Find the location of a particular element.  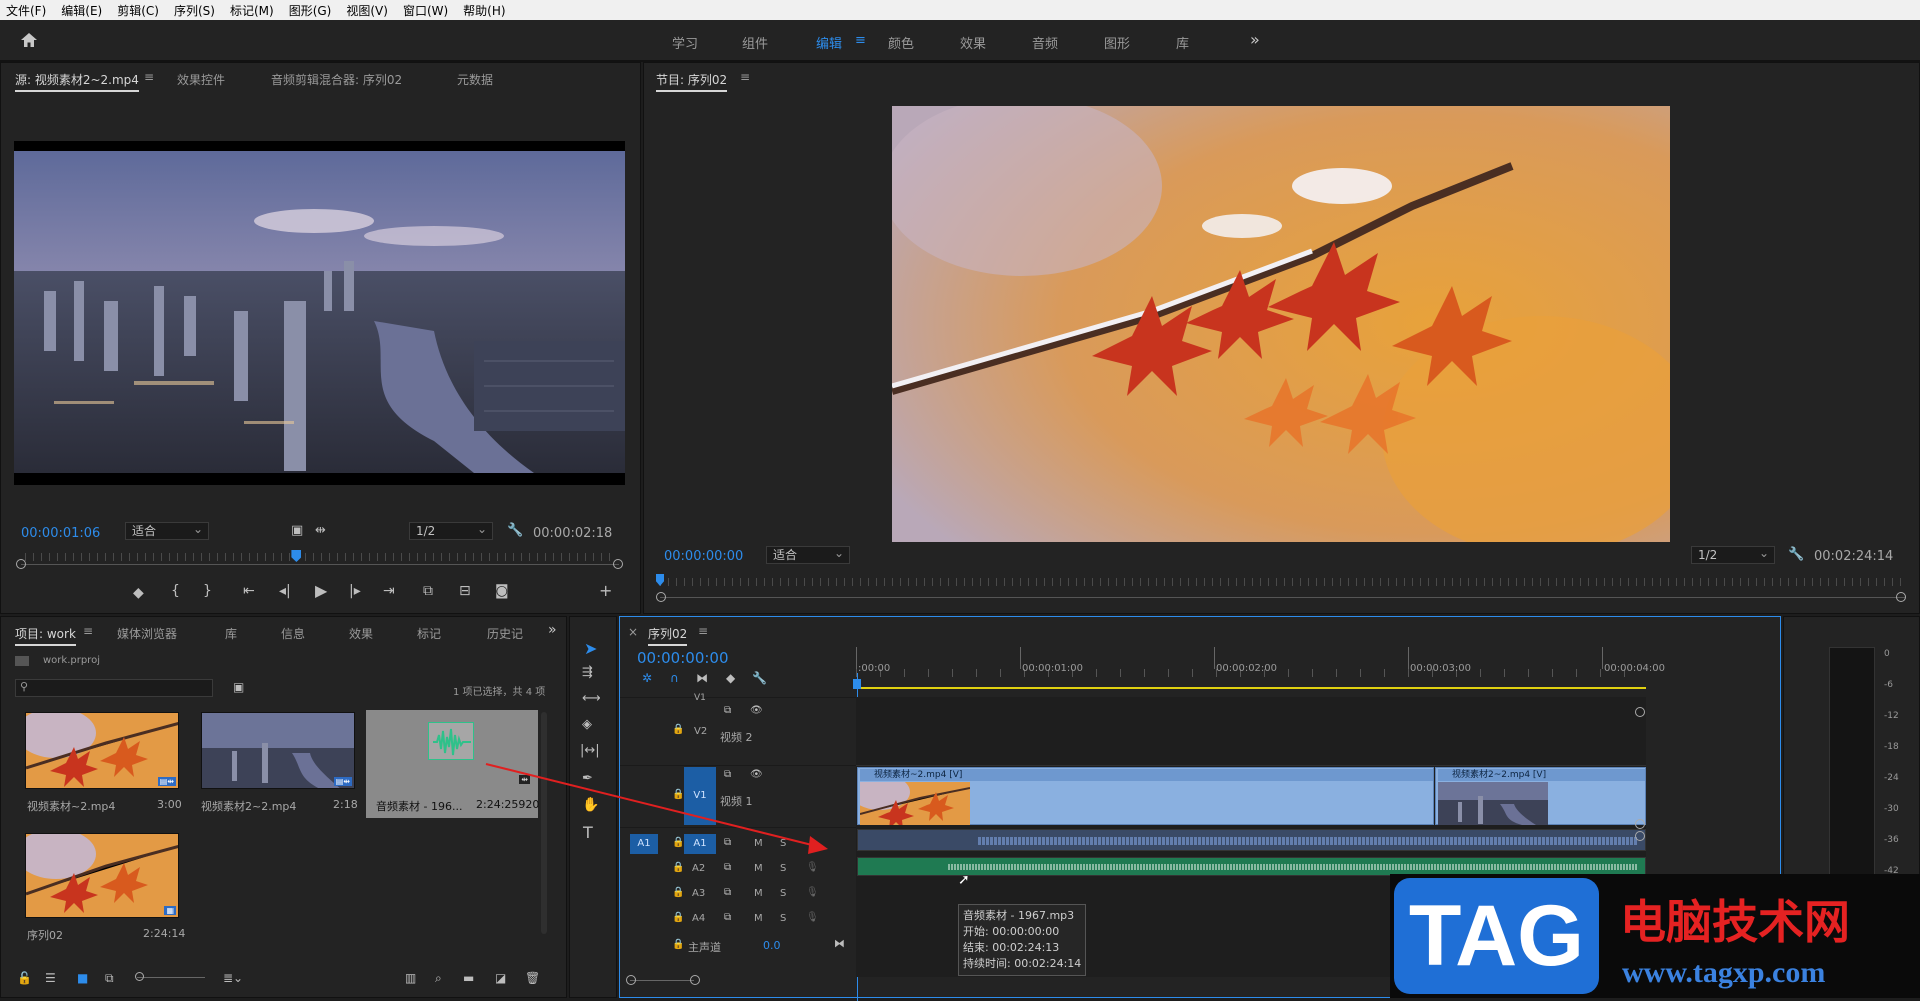

workspace-tab: 编辑 is located at coordinates (829, 42).